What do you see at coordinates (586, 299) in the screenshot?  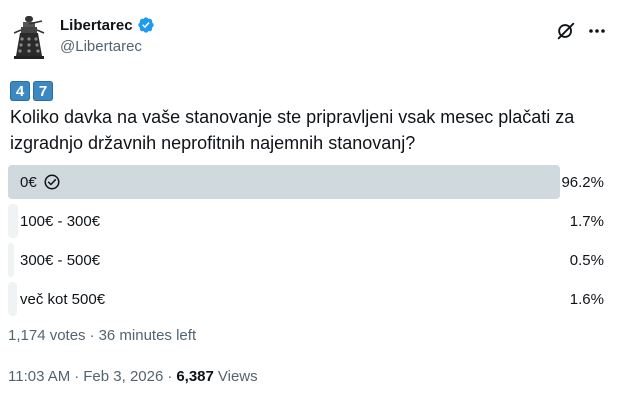 I see `poll-option-percent: 1.6%` at bounding box center [586, 299].